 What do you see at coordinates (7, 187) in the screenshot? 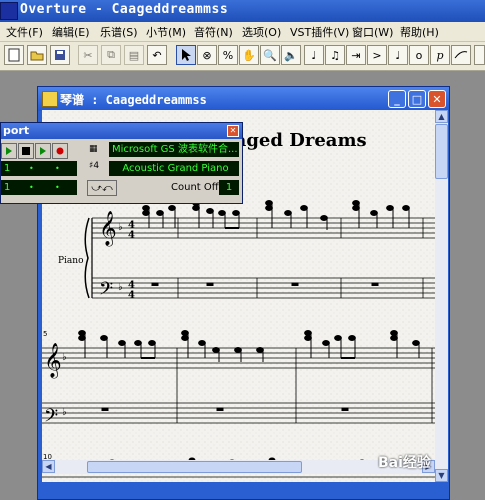
I see `position-value-2: 1` at bounding box center [7, 187].